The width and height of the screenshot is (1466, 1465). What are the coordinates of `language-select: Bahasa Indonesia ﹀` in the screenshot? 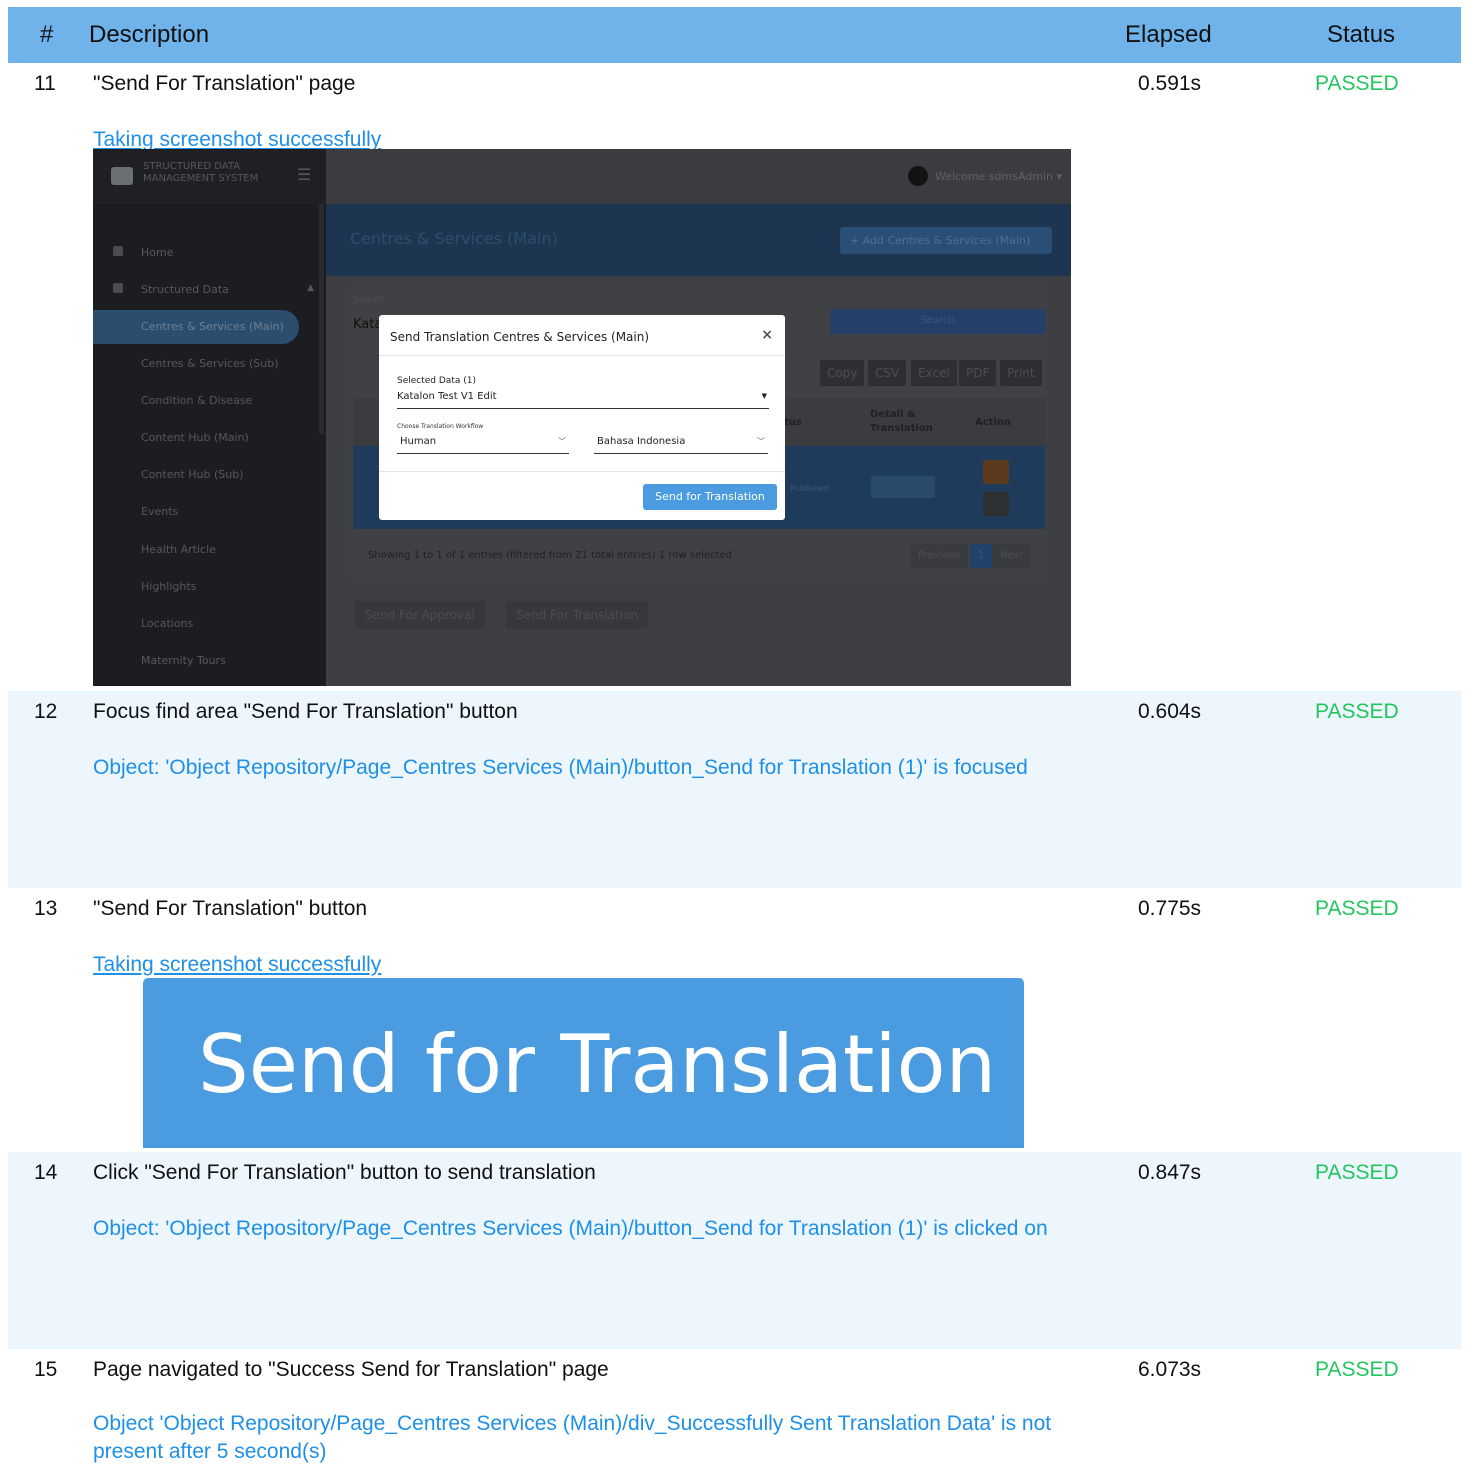 It's located at (681, 445).